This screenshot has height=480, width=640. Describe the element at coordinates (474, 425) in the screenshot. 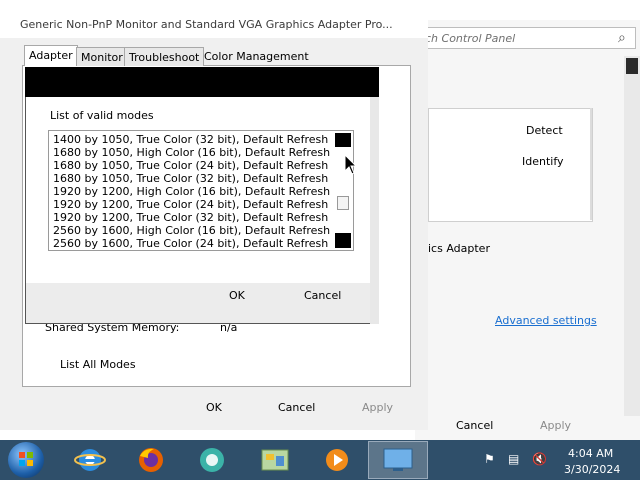

I see `bg-cancel-button: Cancel` at that location.